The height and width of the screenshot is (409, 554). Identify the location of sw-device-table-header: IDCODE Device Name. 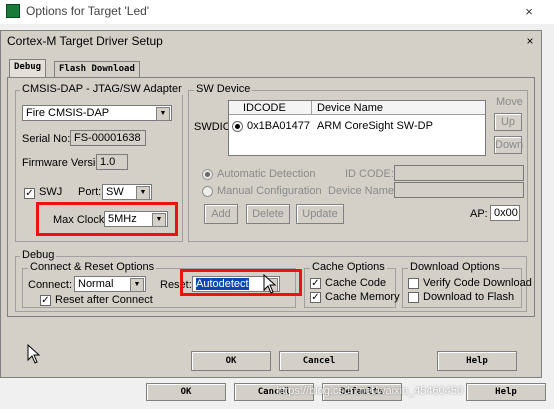
(357, 108).